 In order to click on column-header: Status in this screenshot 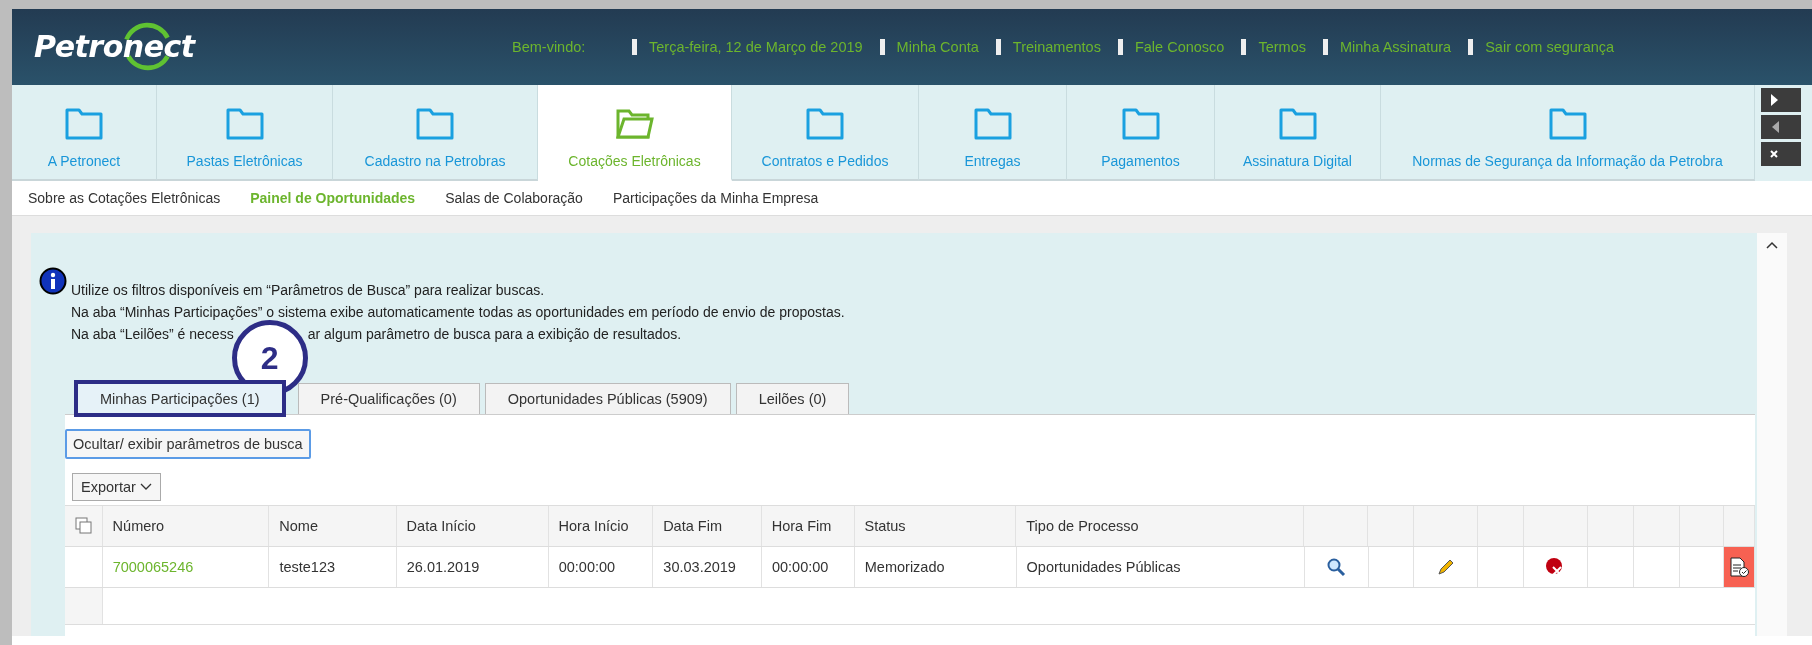, I will do `click(935, 526)`.